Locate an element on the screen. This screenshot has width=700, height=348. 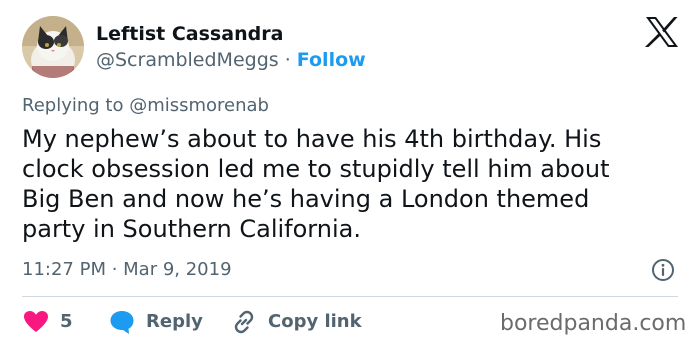
x-logo-icon is located at coordinates (662, 32).